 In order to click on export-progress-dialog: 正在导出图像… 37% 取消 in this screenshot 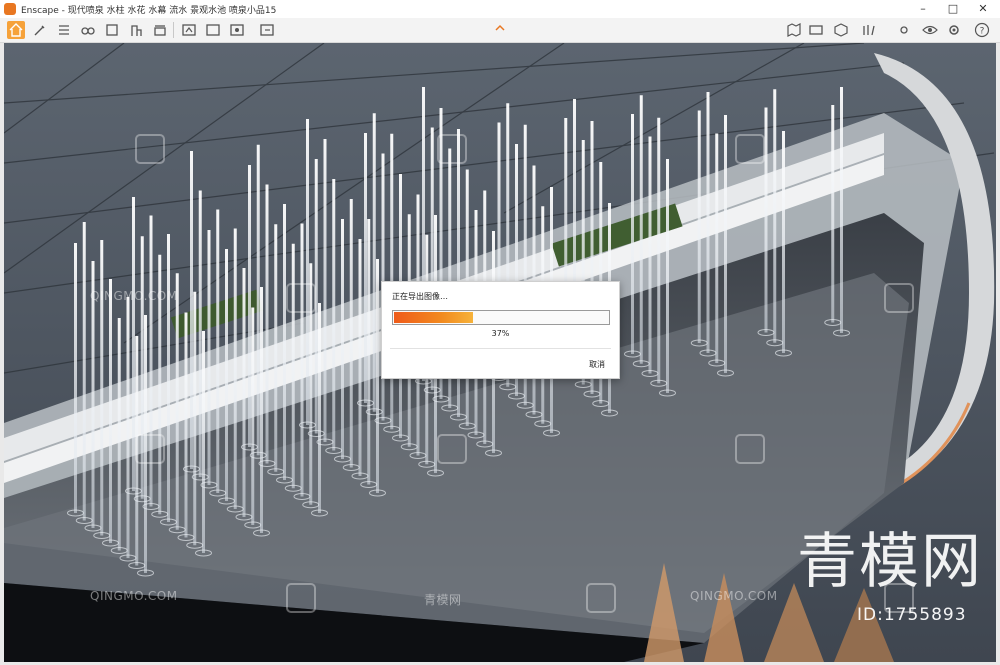, I will do `click(500, 330)`.